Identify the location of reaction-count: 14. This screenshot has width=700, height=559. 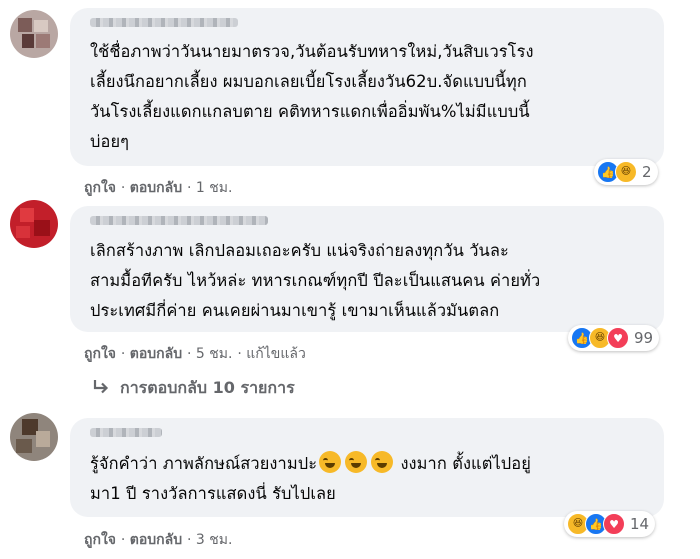
(640, 524).